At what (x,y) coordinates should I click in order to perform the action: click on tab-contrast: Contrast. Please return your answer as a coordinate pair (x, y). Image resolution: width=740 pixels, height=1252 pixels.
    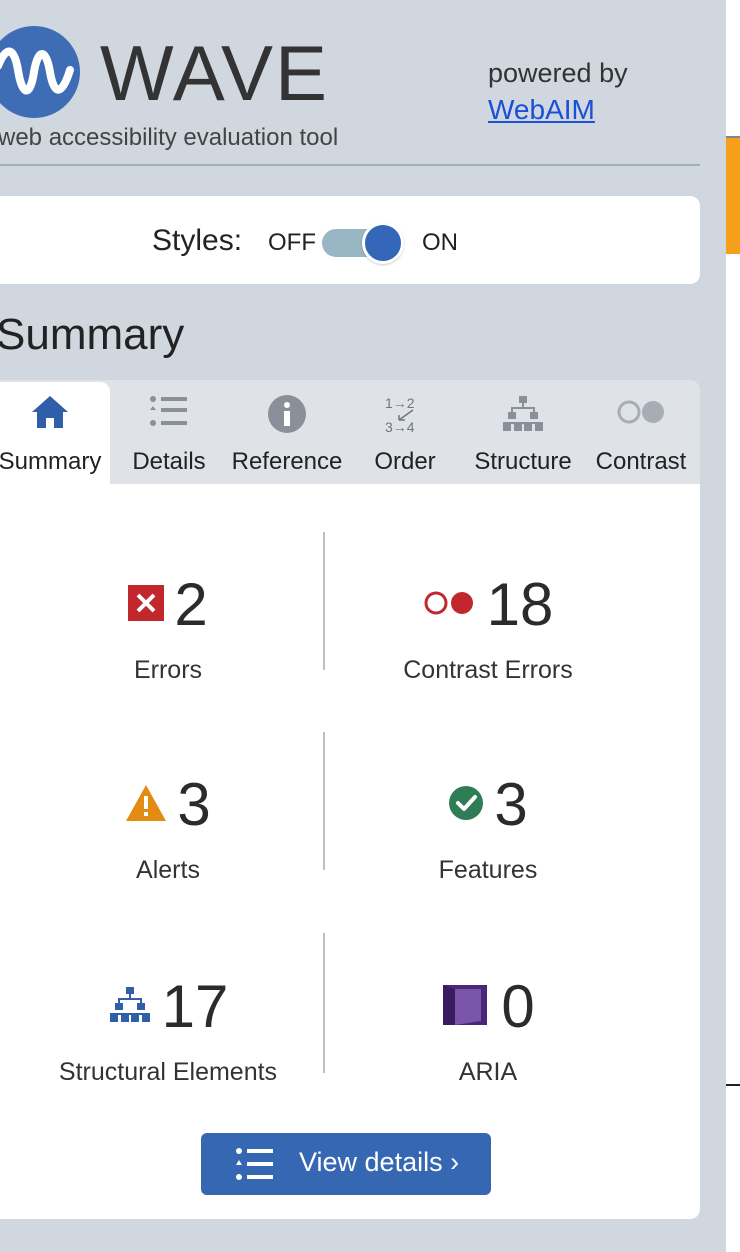
    Looking at the image, I should click on (641, 433).